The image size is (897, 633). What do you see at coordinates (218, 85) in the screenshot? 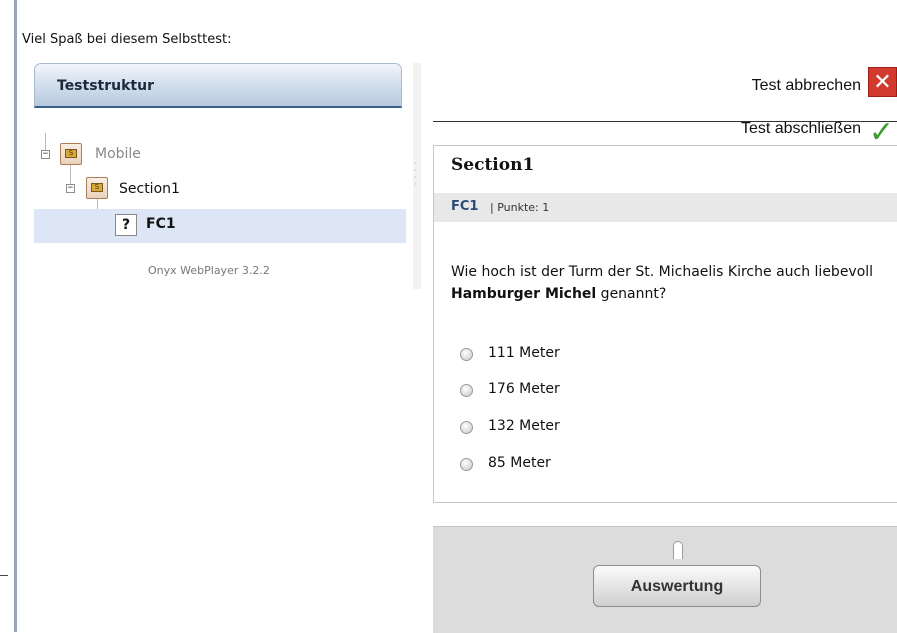
I see `structure-header: Teststruktur` at bounding box center [218, 85].